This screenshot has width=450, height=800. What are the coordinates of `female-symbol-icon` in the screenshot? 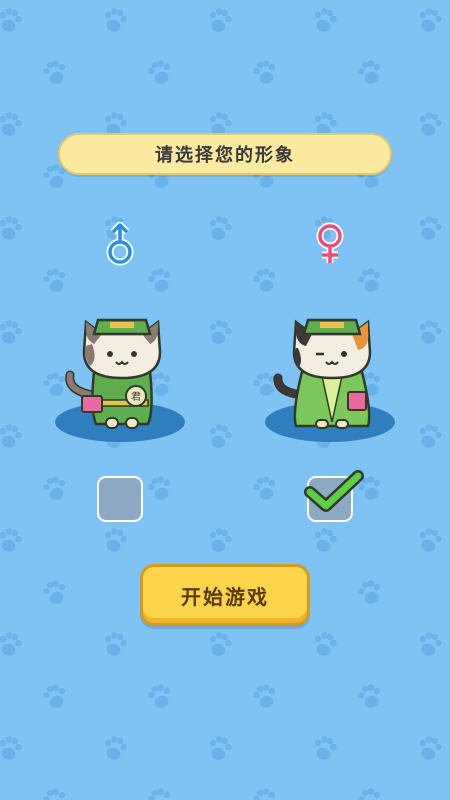 It's located at (330, 242).